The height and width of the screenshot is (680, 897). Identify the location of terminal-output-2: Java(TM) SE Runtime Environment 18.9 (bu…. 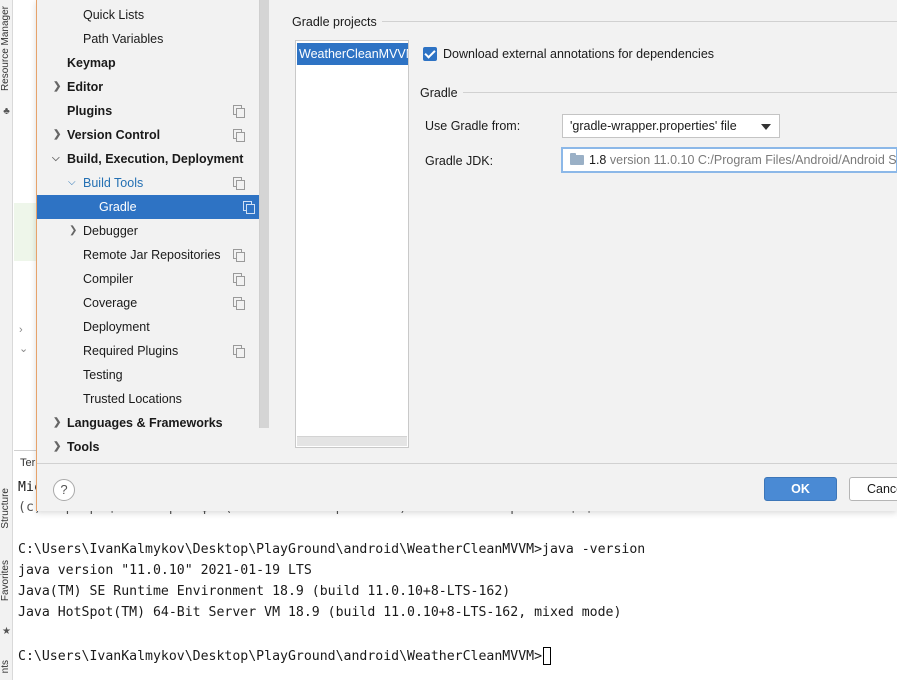
(264, 591).